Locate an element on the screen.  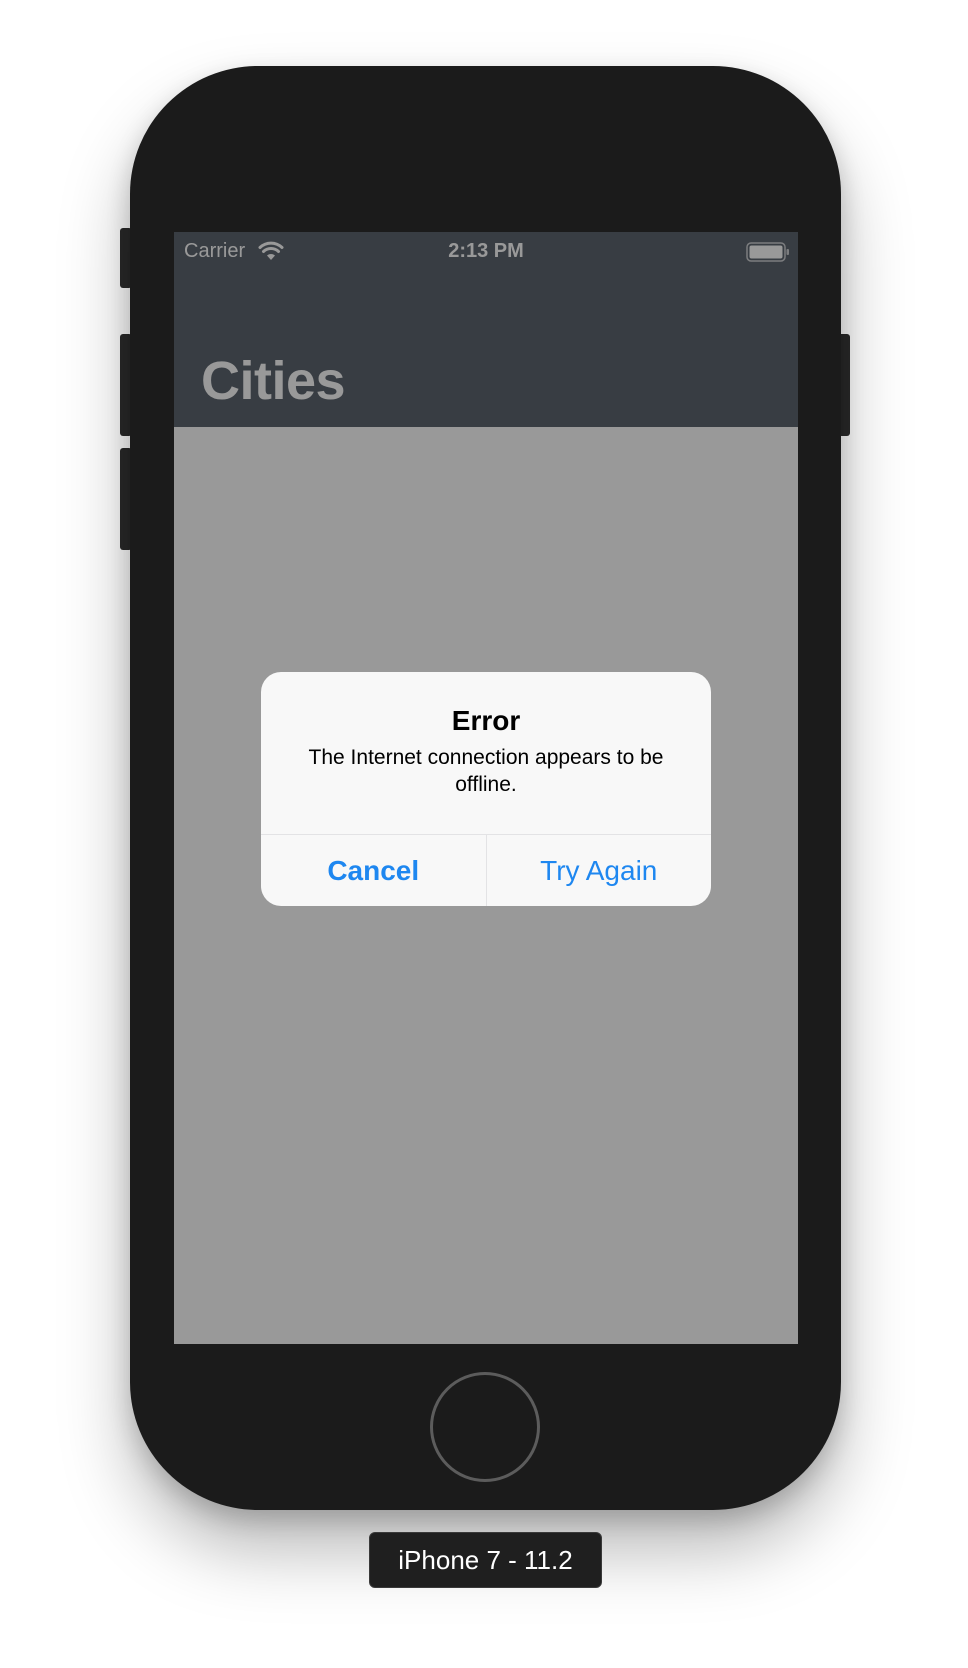
home-button is located at coordinates (485, 1427).